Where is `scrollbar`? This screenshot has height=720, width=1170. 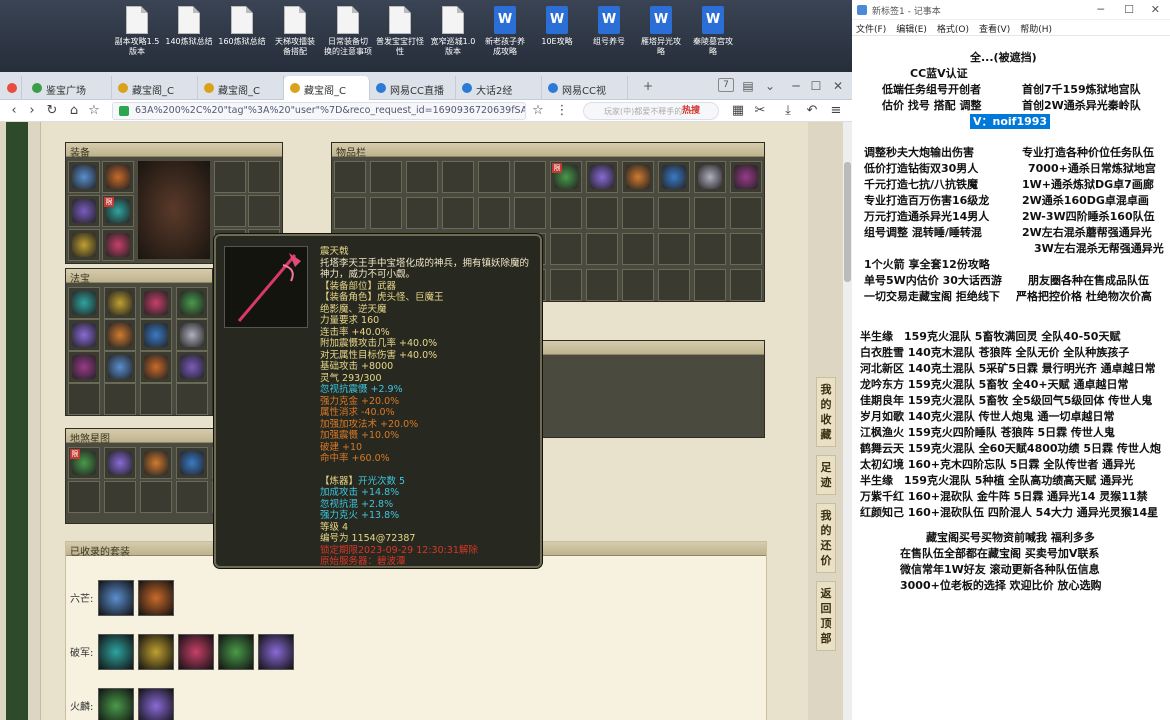 scrollbar is located at coordinates (847, 421).